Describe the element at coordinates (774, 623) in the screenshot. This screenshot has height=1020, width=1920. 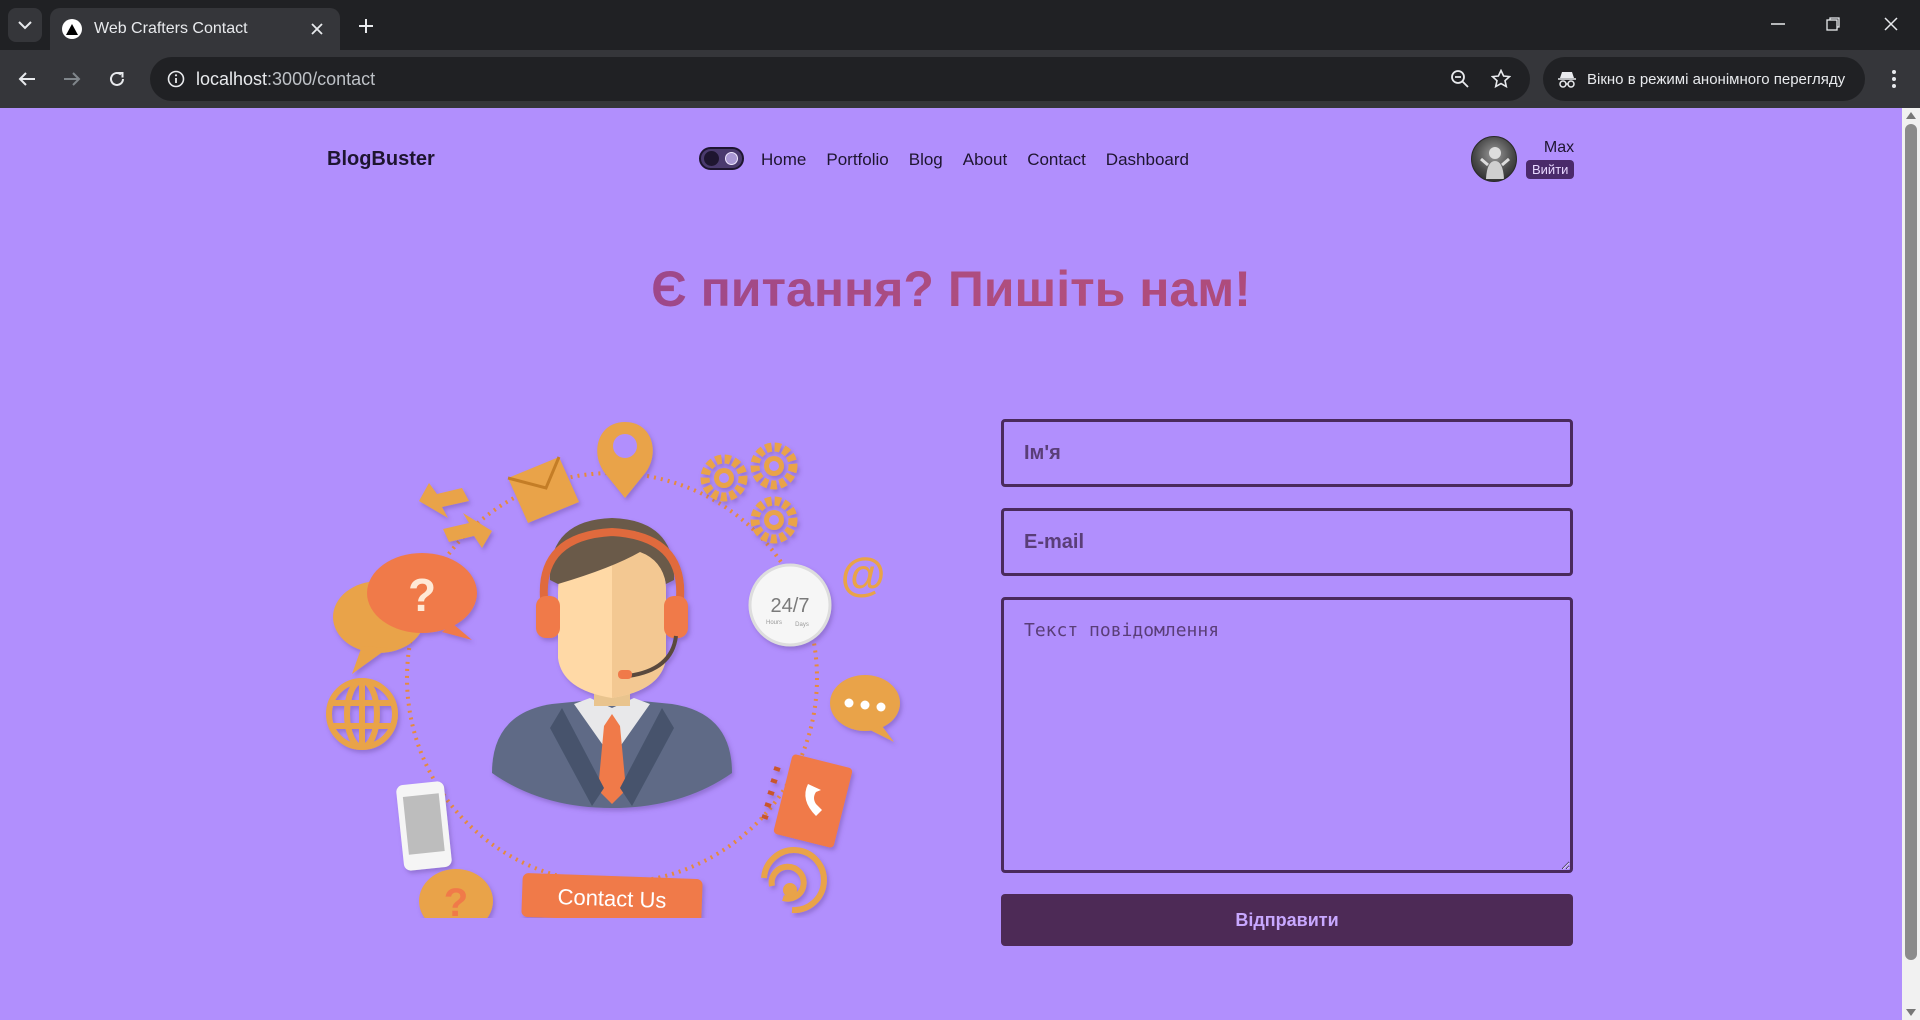
I see `svg-text: Hours` at that location.